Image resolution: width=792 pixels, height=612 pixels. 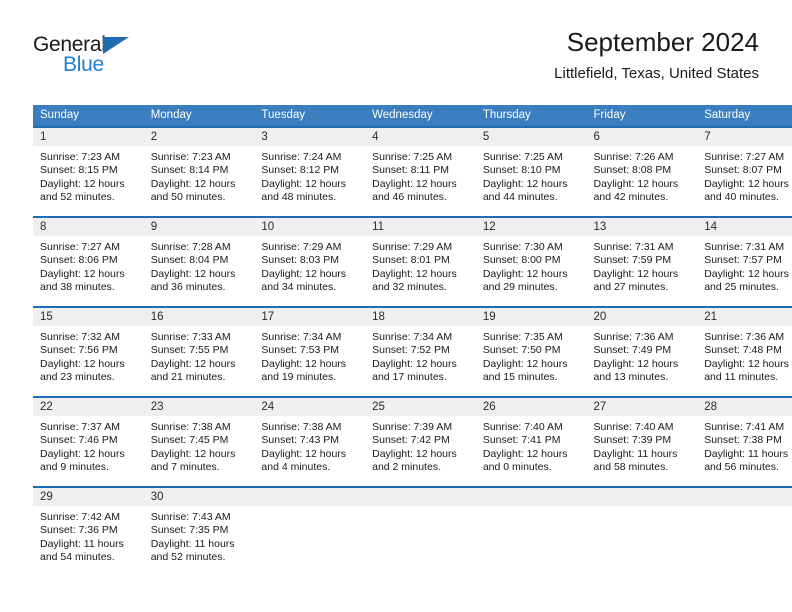 I want to click on sunrise-text: Sunrise: 7:30 AM, so click(x=522, y=247).